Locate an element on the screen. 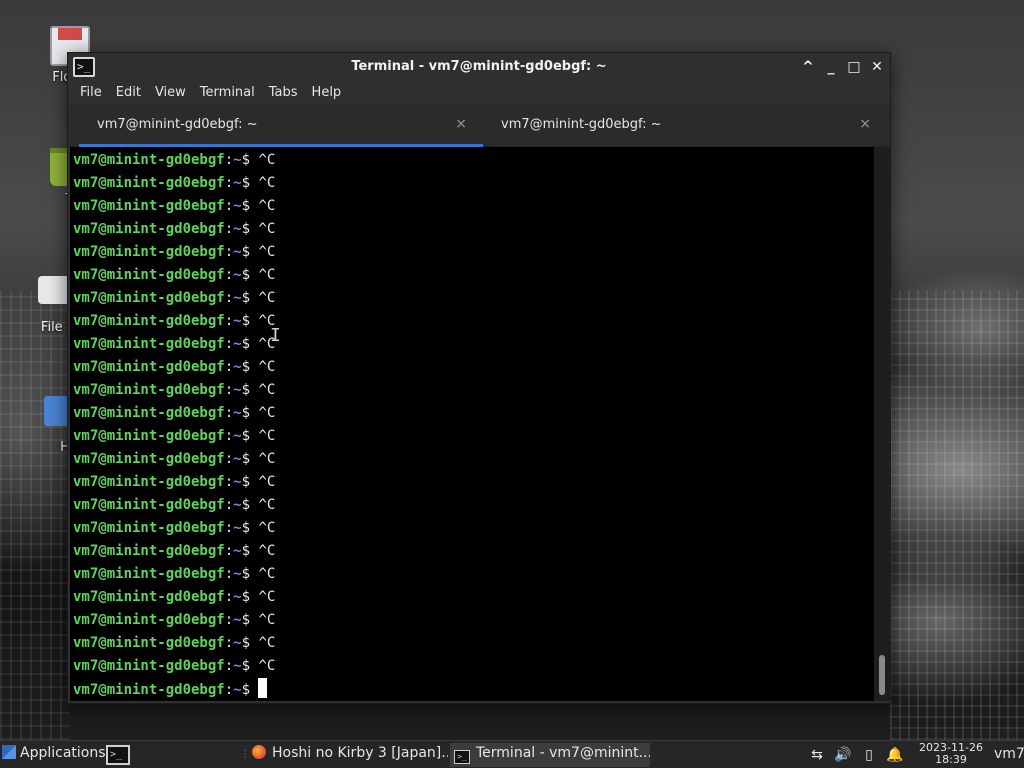 The height and width of the screenshot is (768, 1024). applications-menu-button: Applications is located at coordinates (54, 753).